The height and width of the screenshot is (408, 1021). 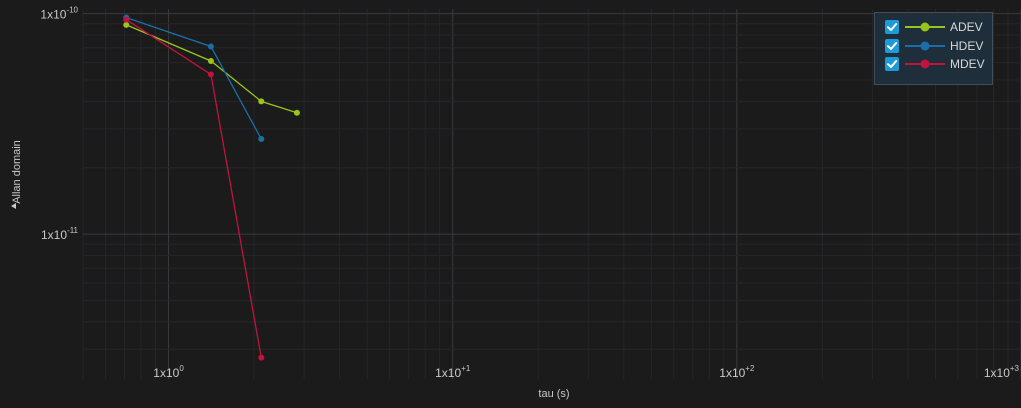 What do you see at coordinates (453, 372) in the screenshot?
I see `tick-label: 1x10+1` at bounding box center [453, 372].